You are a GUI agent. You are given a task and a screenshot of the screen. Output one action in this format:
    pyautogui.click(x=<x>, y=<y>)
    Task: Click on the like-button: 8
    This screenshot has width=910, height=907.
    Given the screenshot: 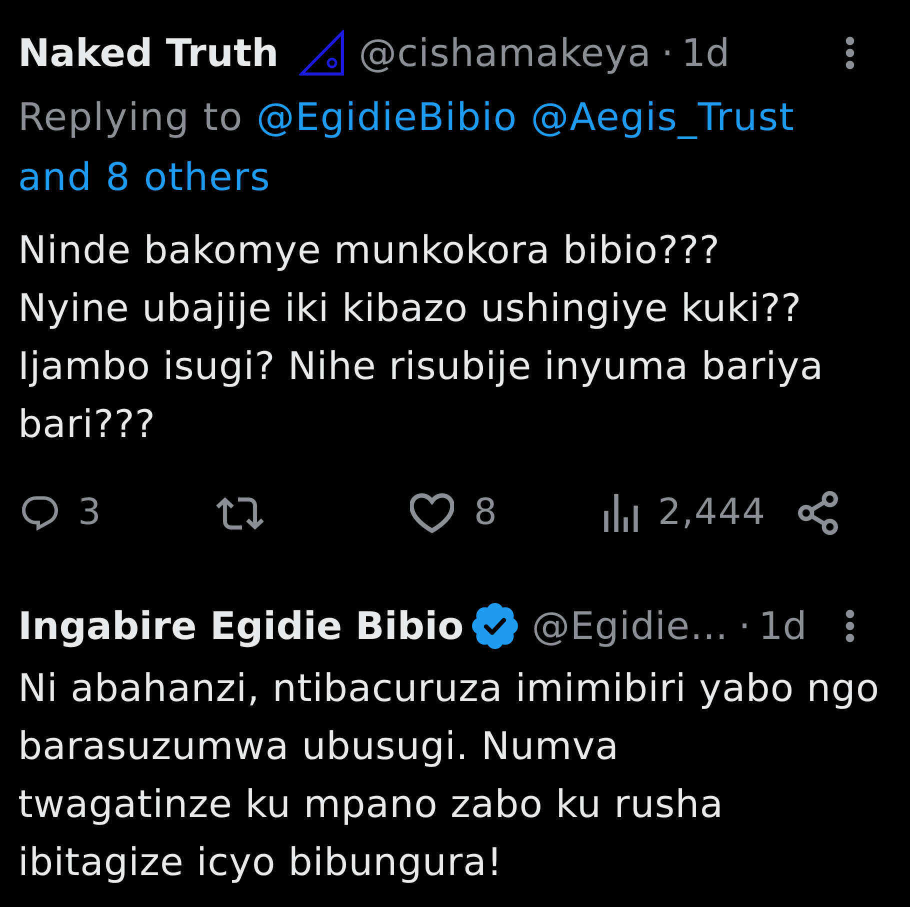 What is the action you would take?
    pyautogui.click(x=454, y=513)
    